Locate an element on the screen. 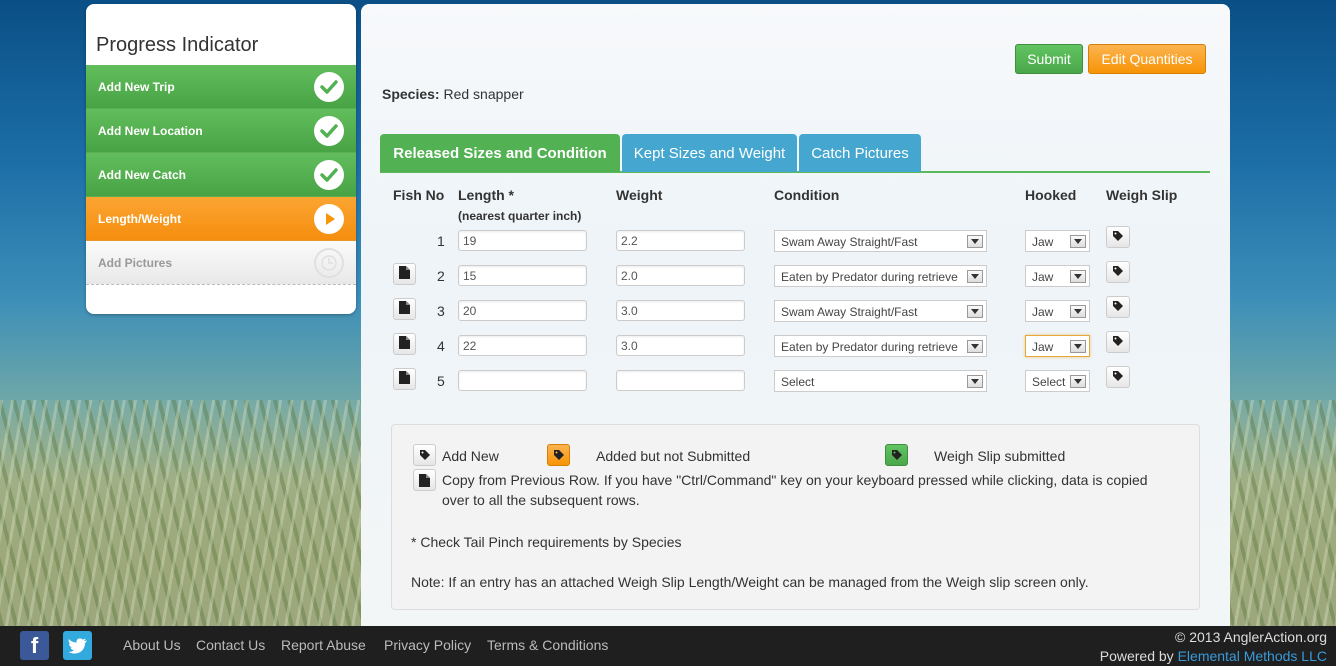 The width and height of the screenshot is (1336, 666). length-input: 19 is located at coordinates (522, 240).